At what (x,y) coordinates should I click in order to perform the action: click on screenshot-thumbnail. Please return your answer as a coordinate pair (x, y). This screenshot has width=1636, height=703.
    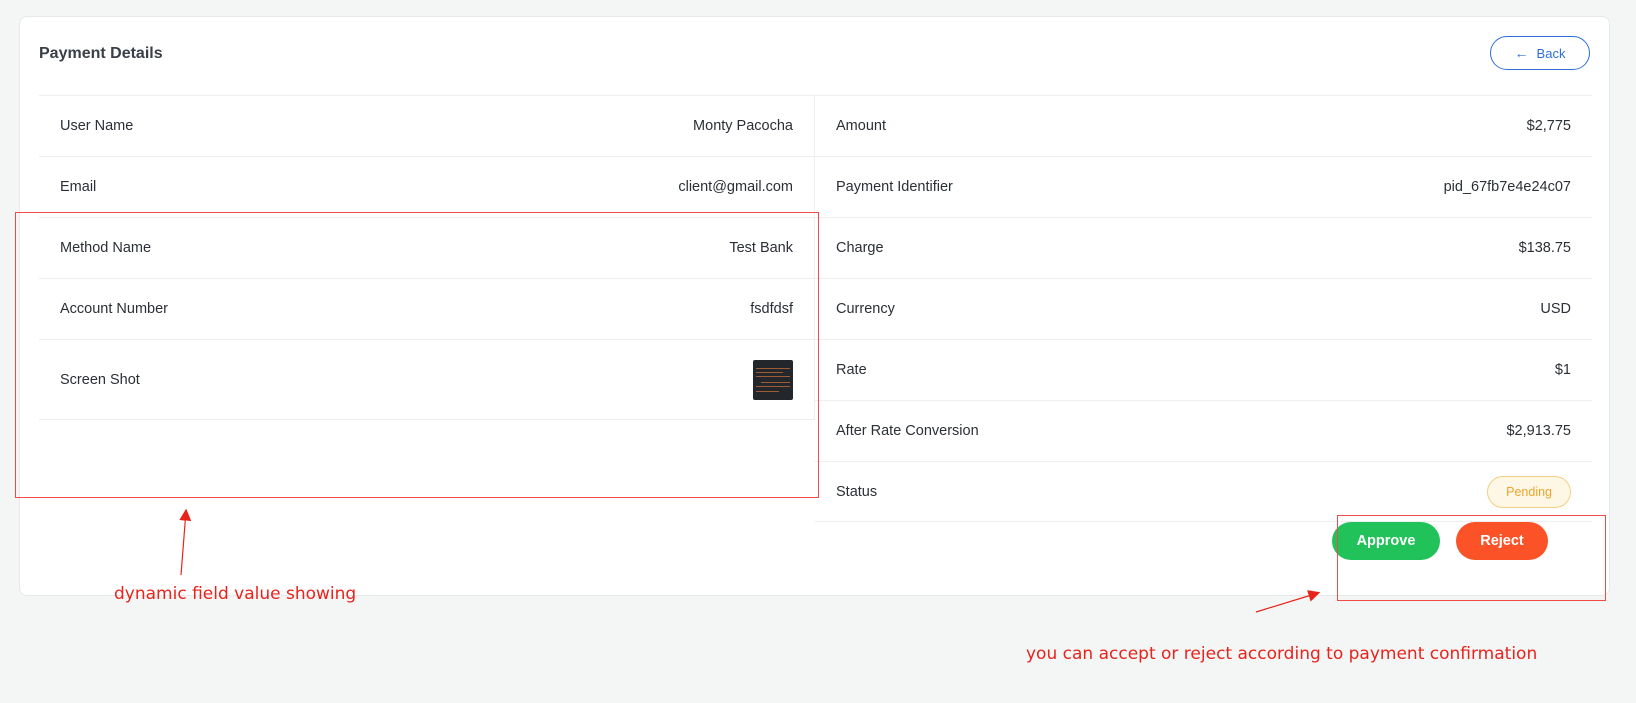
    Looking at the image, I should click on (773, 379).